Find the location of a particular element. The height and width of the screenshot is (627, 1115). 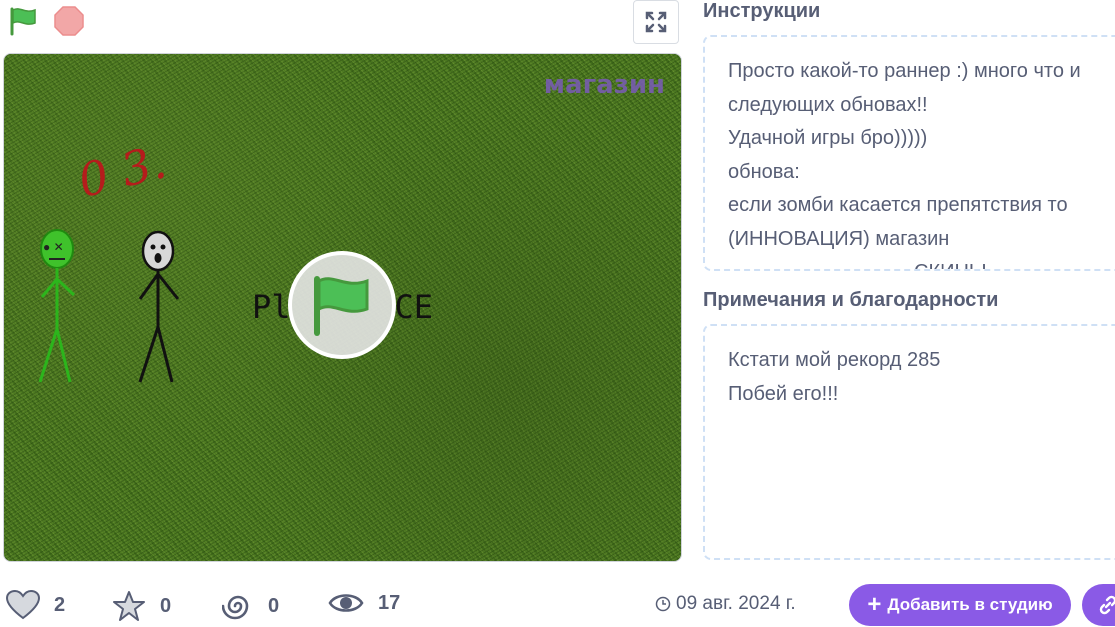

love-count: 2 is located at coordinates (60, 604).